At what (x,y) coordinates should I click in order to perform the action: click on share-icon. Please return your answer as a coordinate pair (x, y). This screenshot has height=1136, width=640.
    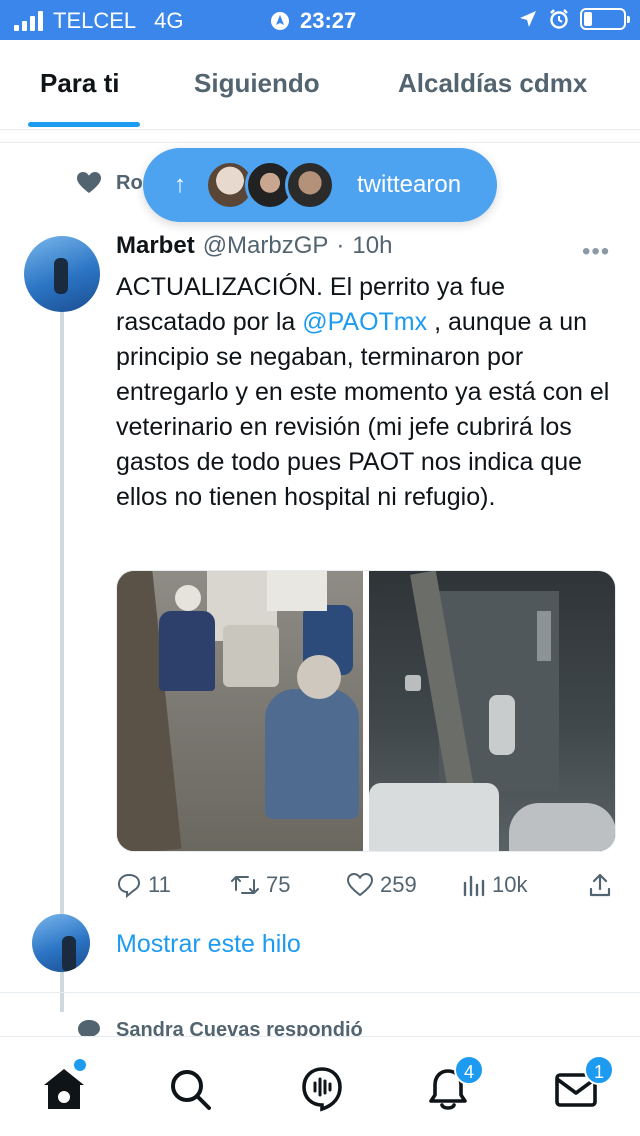
    Looking at the image, I should click on (600, 885).